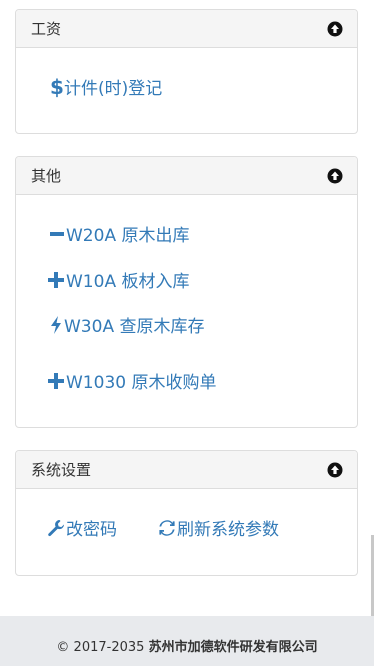  What do you see at coordinates (113, 89) in the screenshot?
I see `piecework-register-label: 计件(时)登记` at bounding box center [113, 89].